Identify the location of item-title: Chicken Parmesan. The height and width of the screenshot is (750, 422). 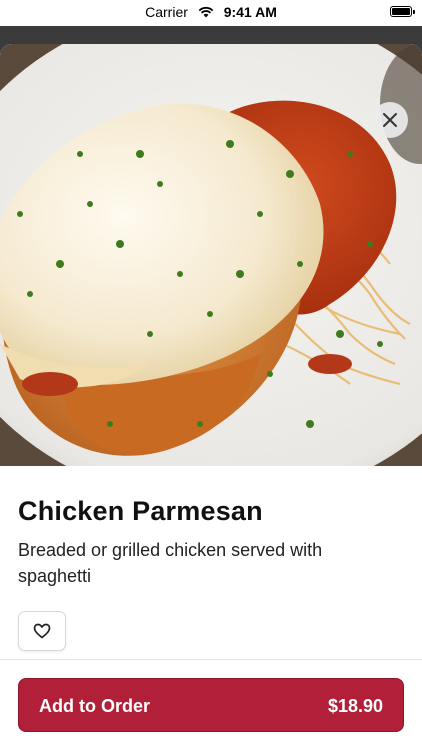
(140, 511).